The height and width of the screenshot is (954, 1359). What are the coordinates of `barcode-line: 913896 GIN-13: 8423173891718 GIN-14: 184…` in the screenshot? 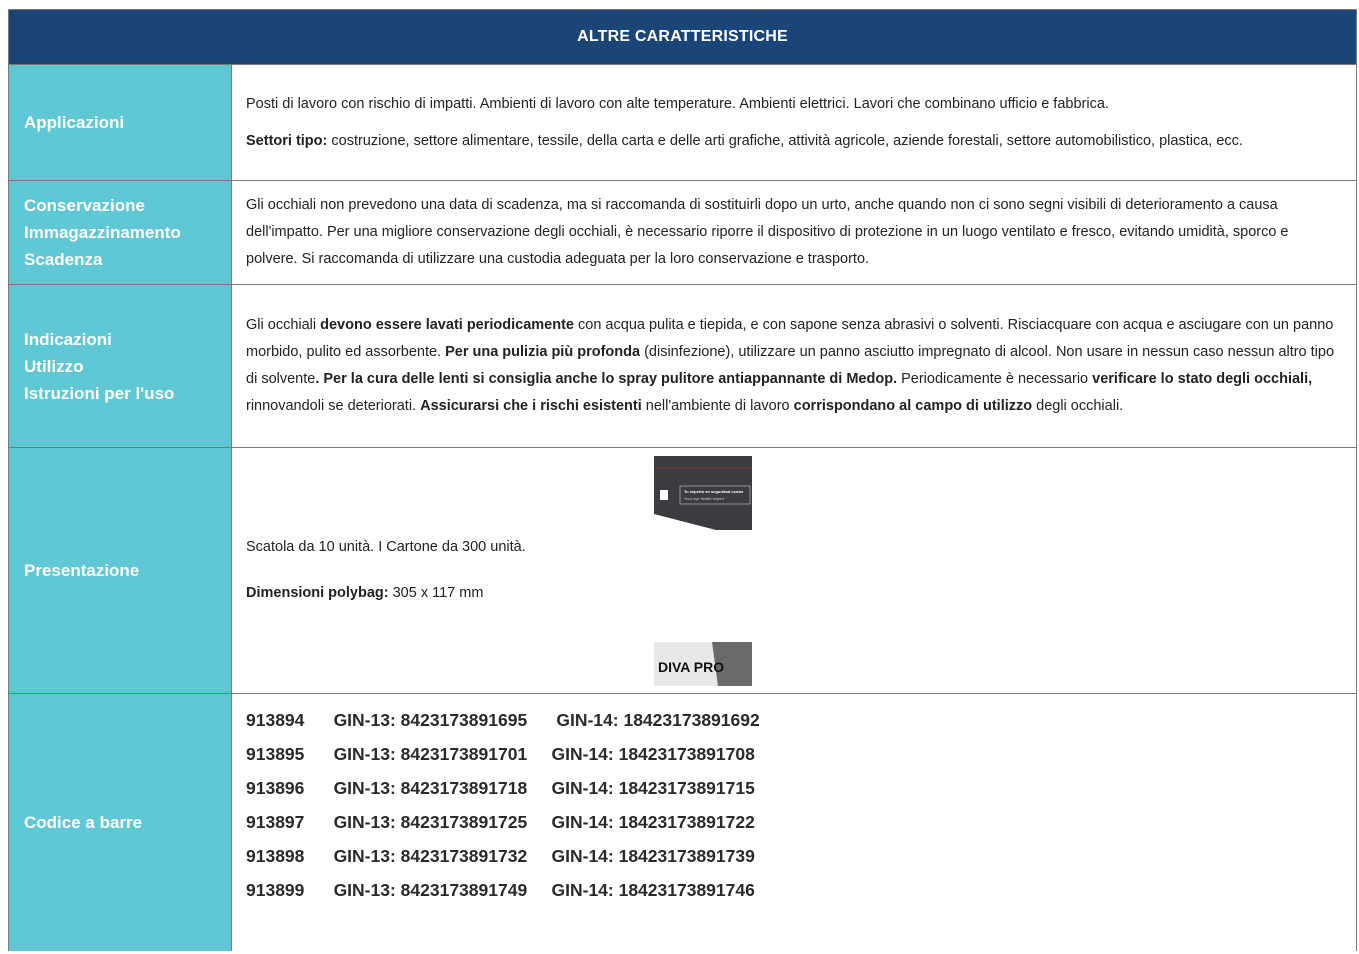 It's located at (500, 788).